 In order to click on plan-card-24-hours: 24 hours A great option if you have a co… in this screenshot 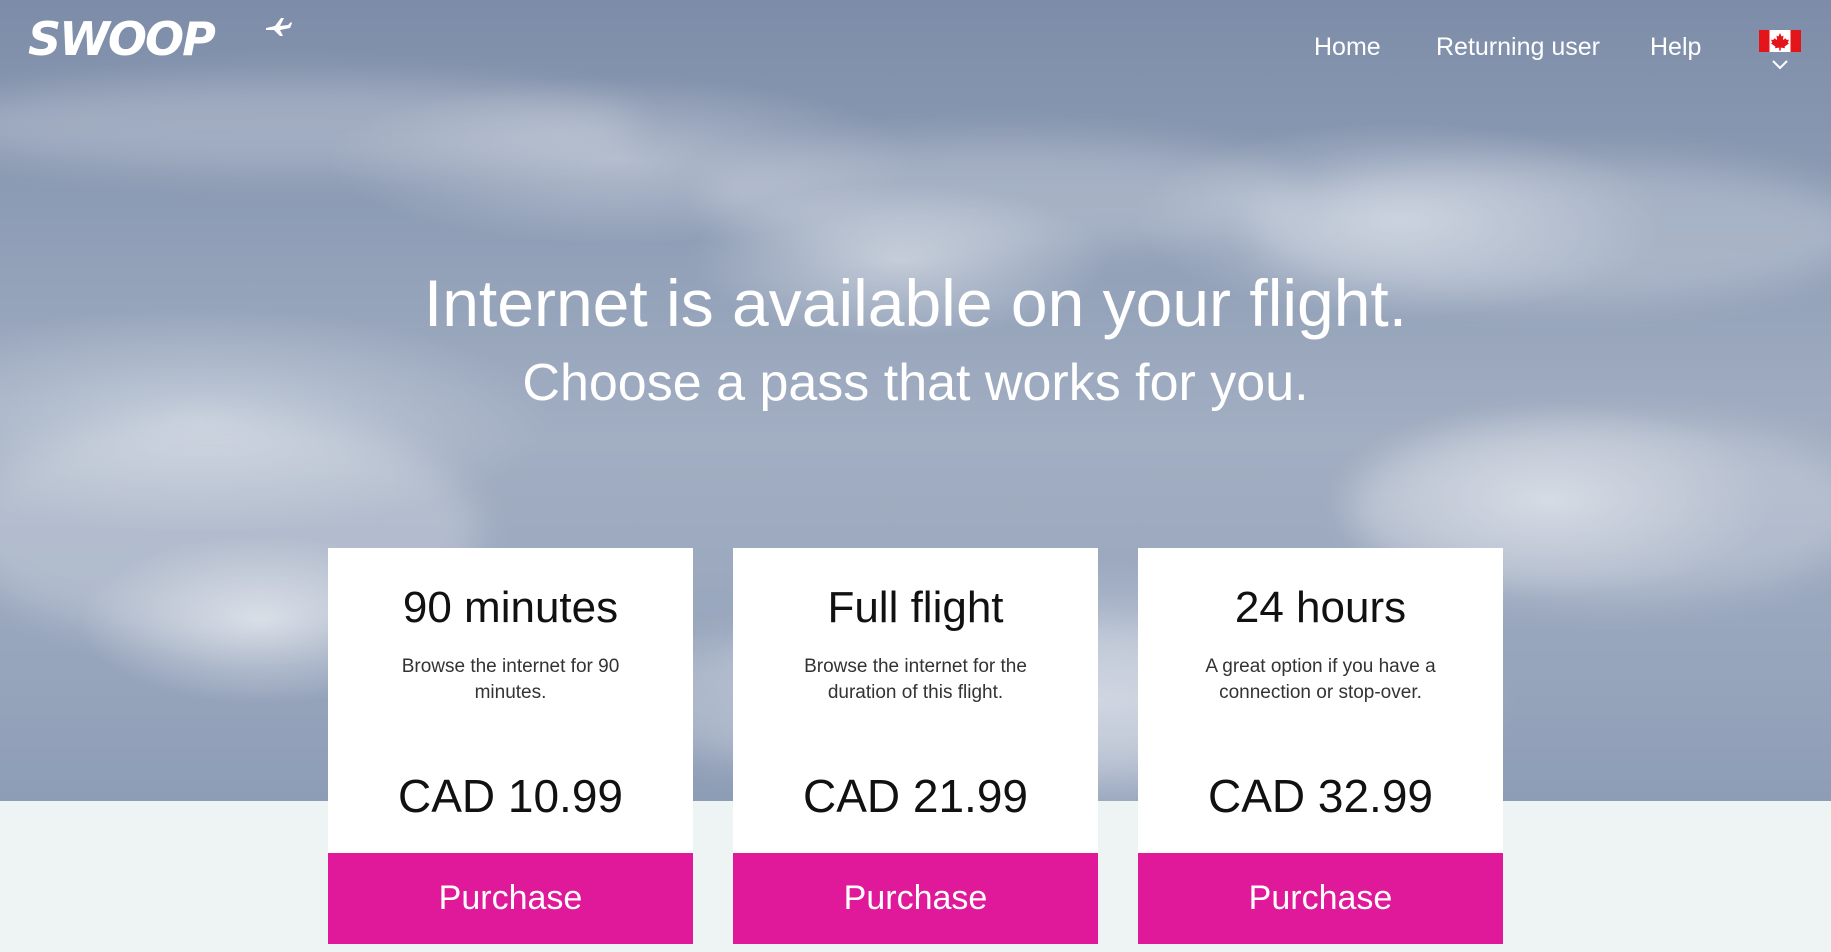, I will do `click(1320, 746)`.